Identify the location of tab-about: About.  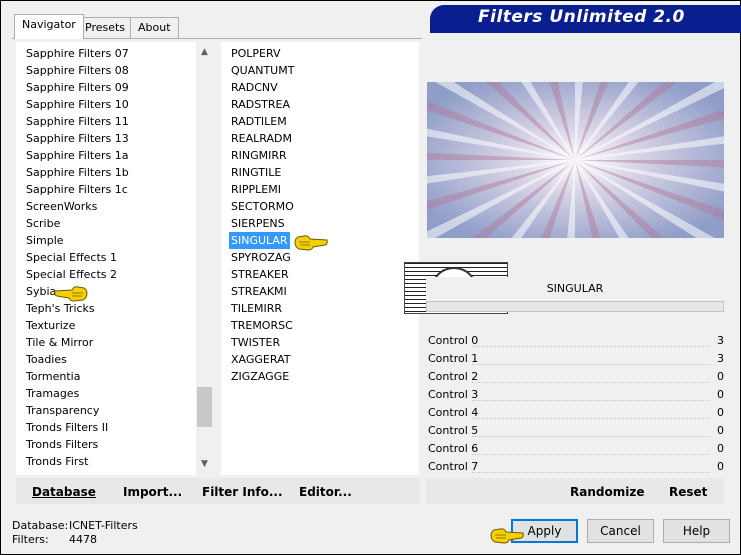
(154, 27).